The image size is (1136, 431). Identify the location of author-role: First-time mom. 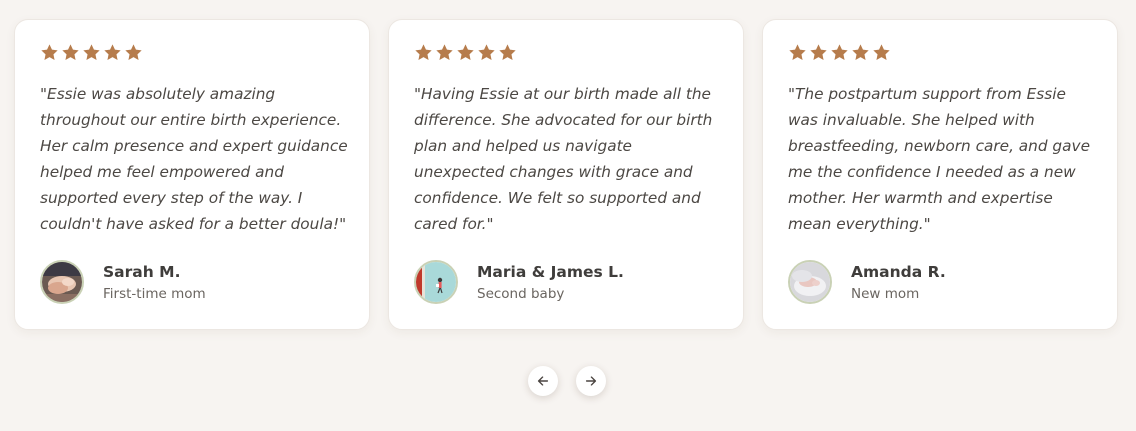
(154, 293).